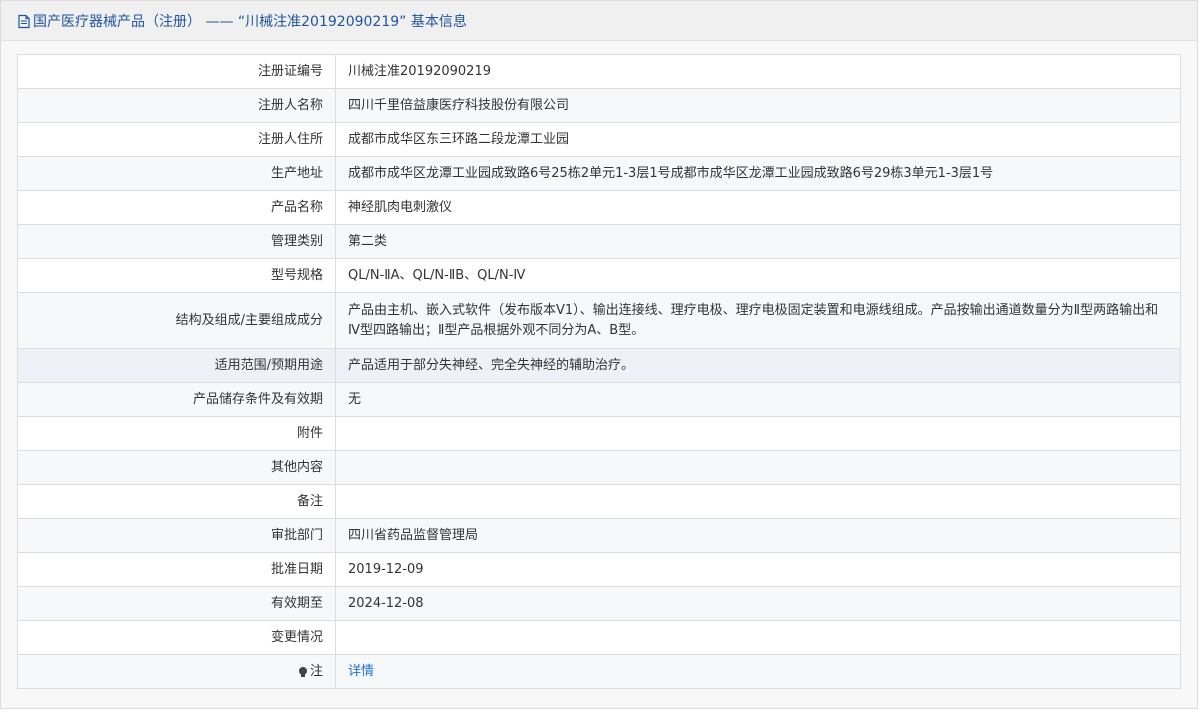  What do you see at coordinates (176, 569) in the screenshot?
I see `row-label: 批准日期` at bounding box center [176, 569].